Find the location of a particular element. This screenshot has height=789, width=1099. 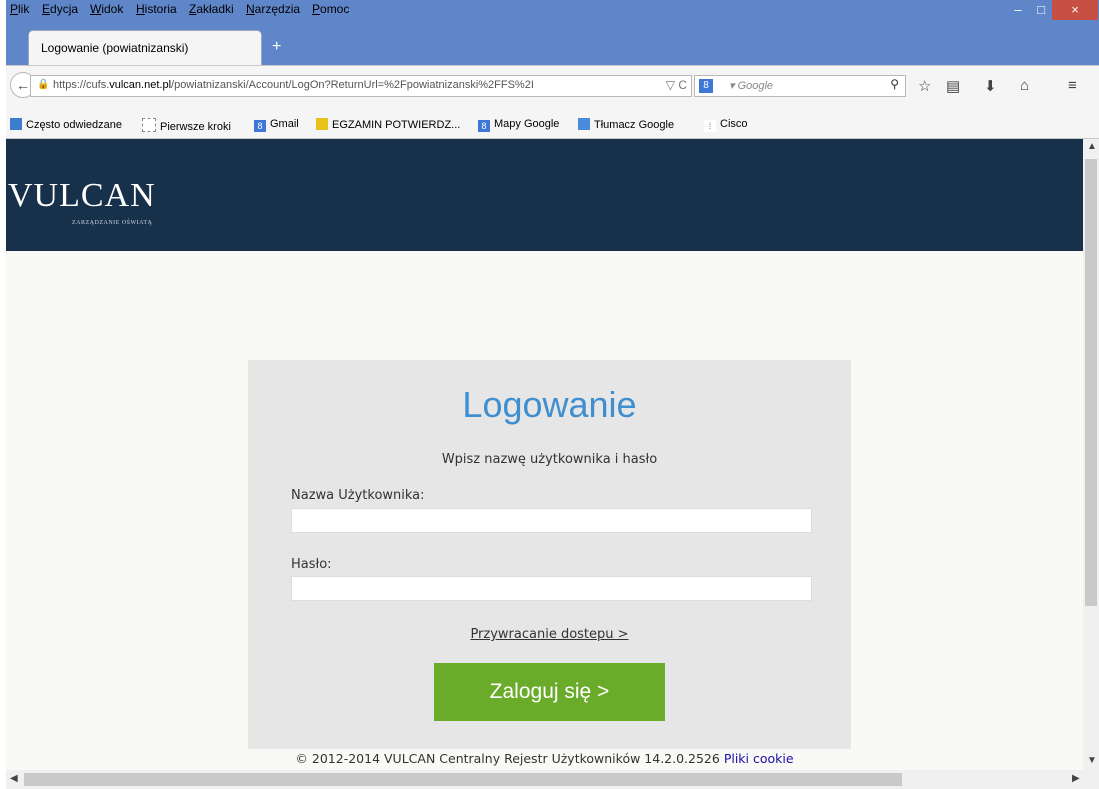

vertical-scroll-thumb is located at coordinates (1091, 382).